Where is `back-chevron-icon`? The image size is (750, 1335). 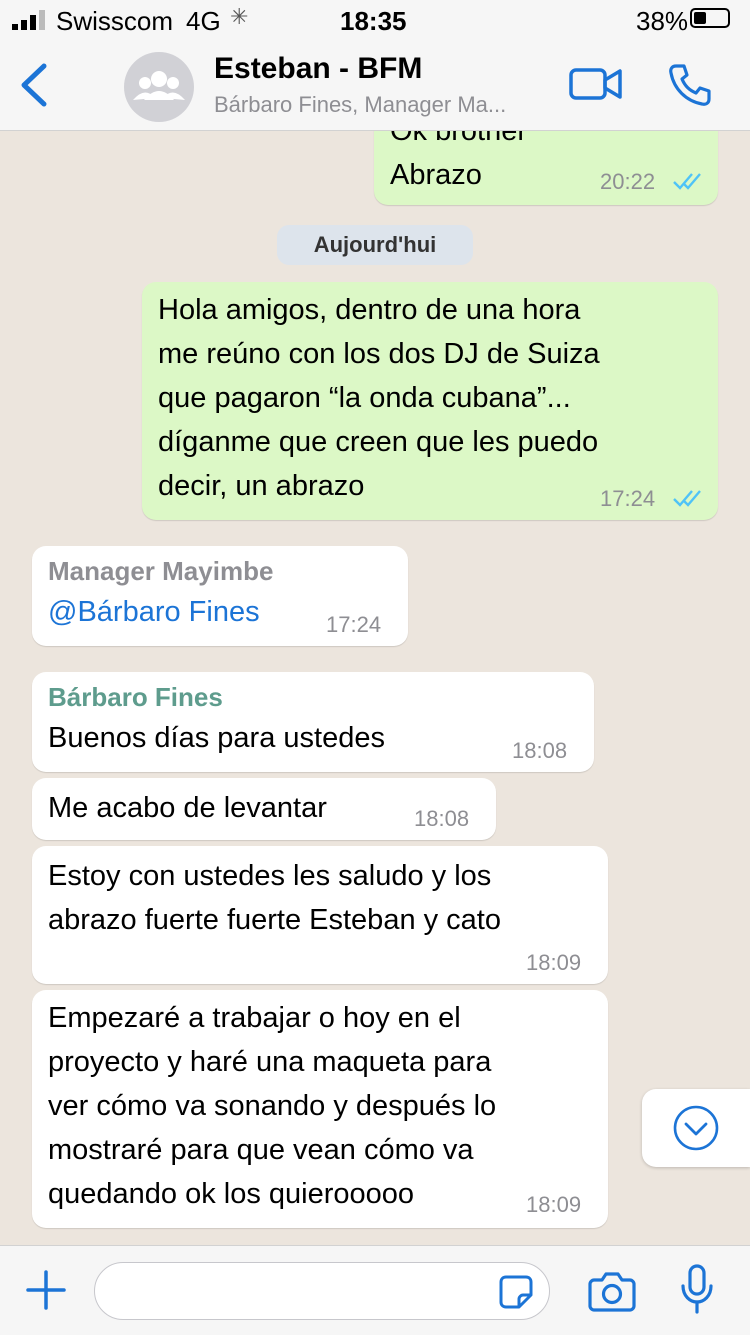
back-chevron-icon is located at coordinates (34, 85).